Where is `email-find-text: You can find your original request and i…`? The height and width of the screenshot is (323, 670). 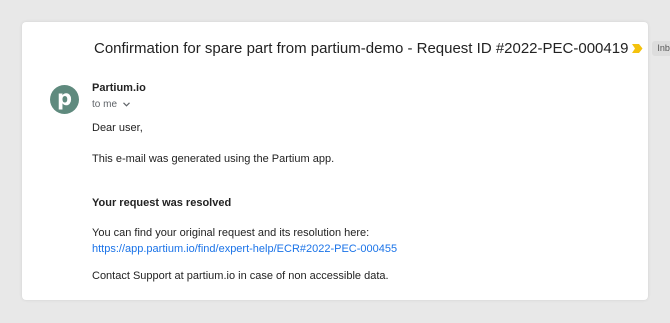 email-find-text: You can find your original request and i… is located at coordinates (231, 233).